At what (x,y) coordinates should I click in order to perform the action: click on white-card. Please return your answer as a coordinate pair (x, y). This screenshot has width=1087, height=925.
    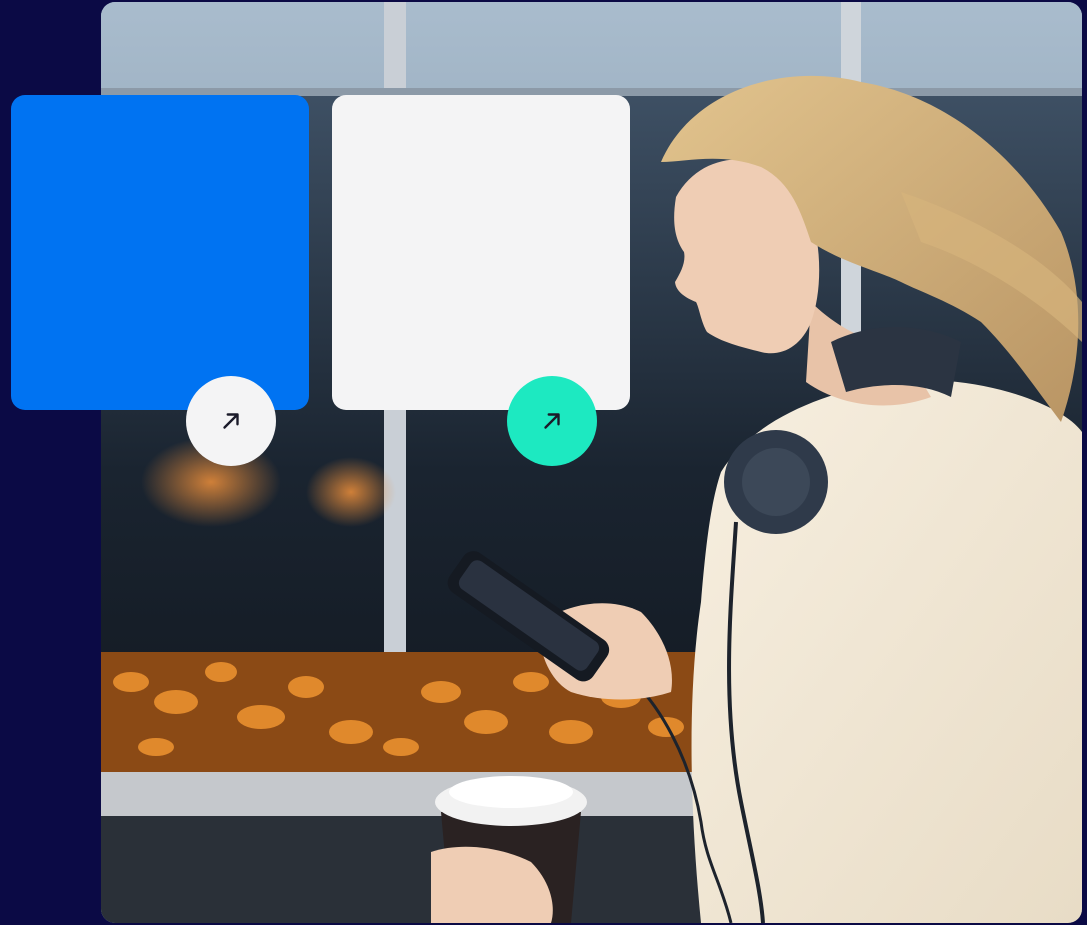
    Looking at the image, I should click on (481, 252).